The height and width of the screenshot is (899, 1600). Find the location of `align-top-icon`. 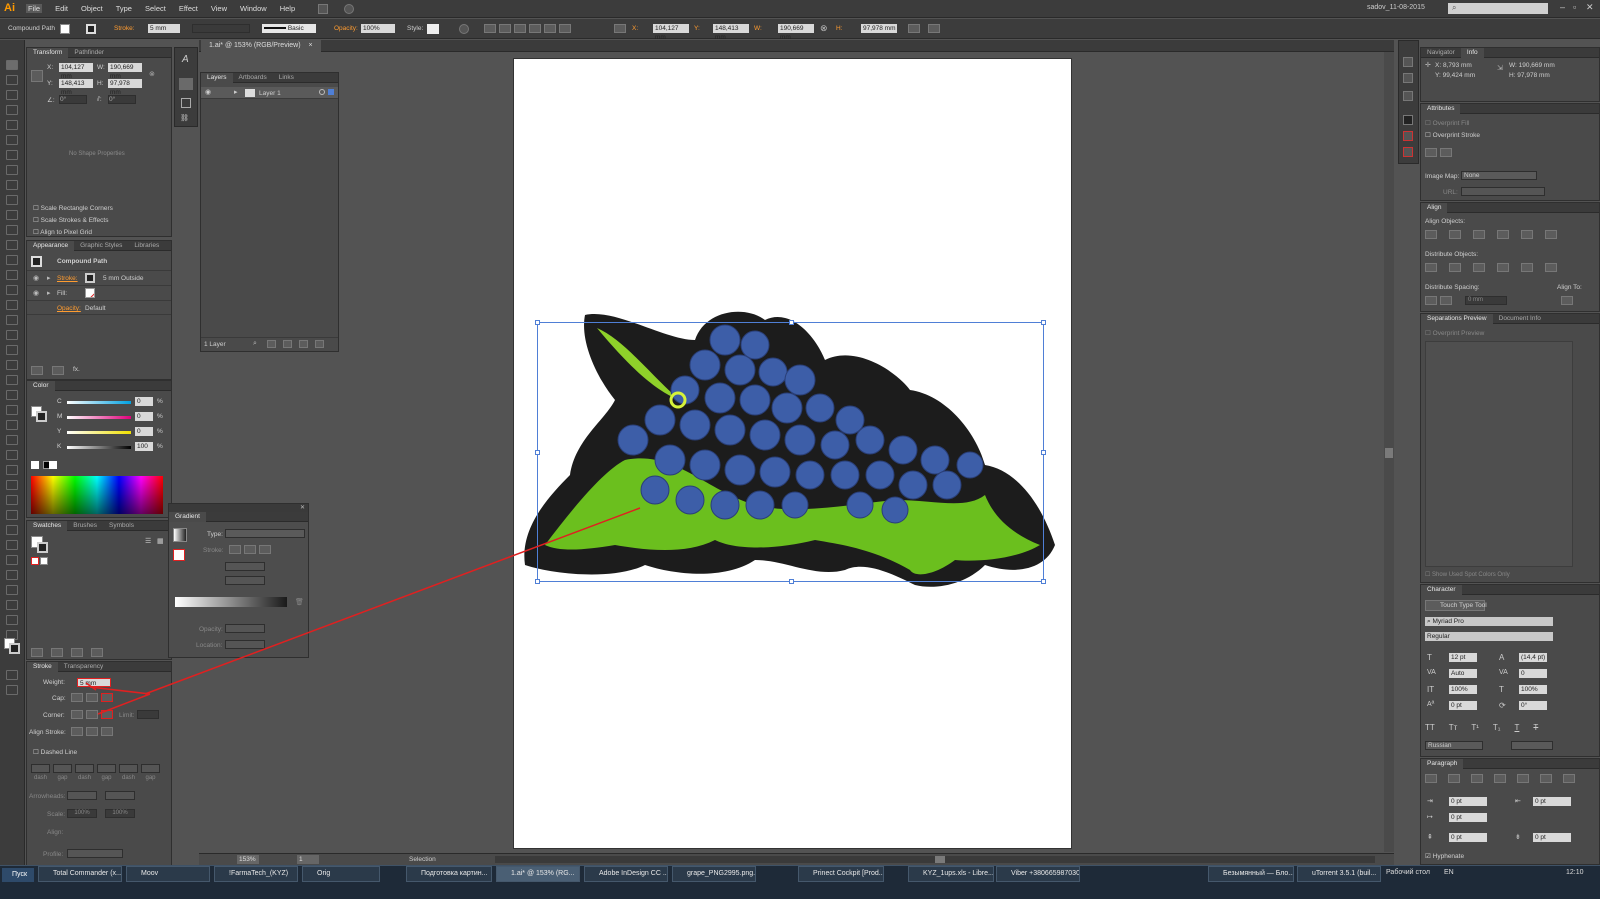

align-top-icon is located at coordinates (535, 28).